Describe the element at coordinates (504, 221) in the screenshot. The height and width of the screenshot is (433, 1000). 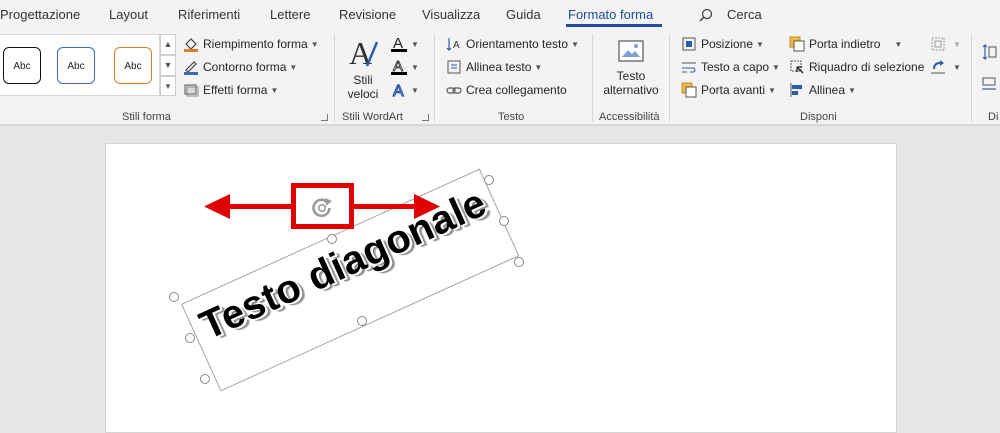
I see `resize-handle-middle-right` at that location.